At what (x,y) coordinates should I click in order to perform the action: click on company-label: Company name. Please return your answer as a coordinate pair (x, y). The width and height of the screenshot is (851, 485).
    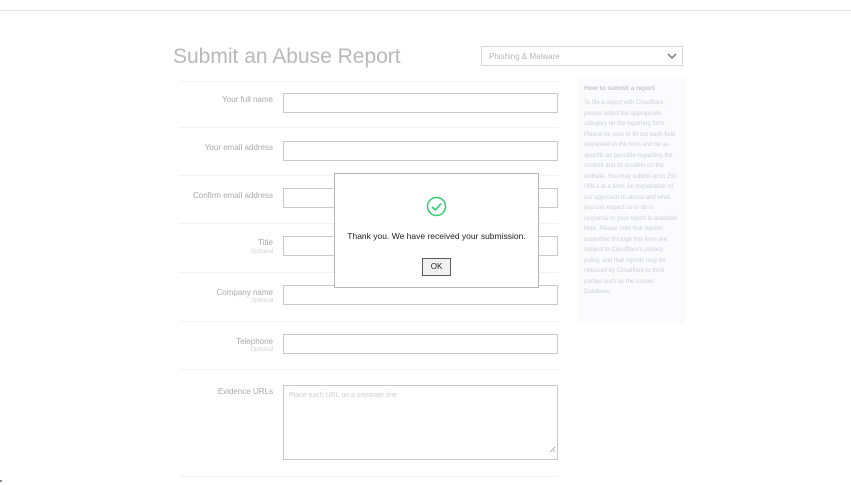
    Looking at the image, I should click on (244, 292).